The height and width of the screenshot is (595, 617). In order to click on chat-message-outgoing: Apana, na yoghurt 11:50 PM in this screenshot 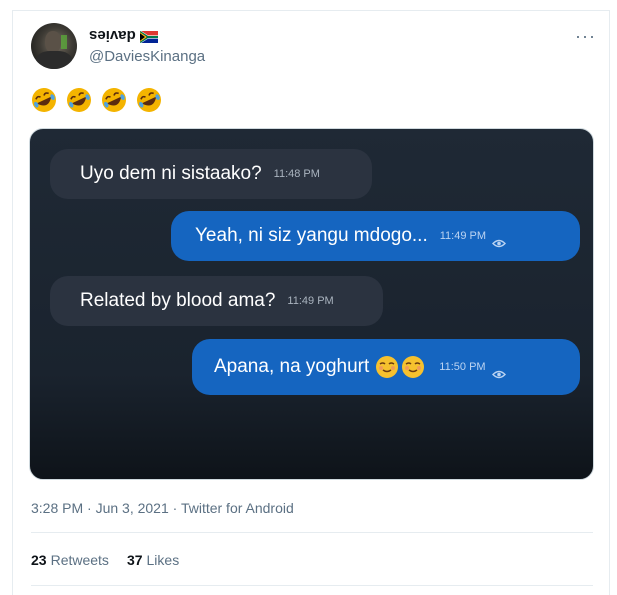, I will do `click(386, 367)`.